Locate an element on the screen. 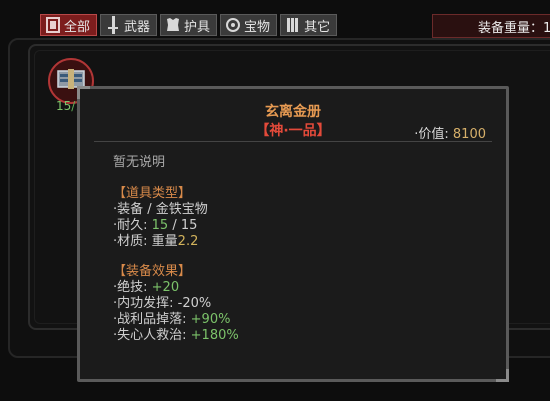 The height and width of the screenshot is (401, 550). item-effect-value: -20% is located at coordinates (194, 303).